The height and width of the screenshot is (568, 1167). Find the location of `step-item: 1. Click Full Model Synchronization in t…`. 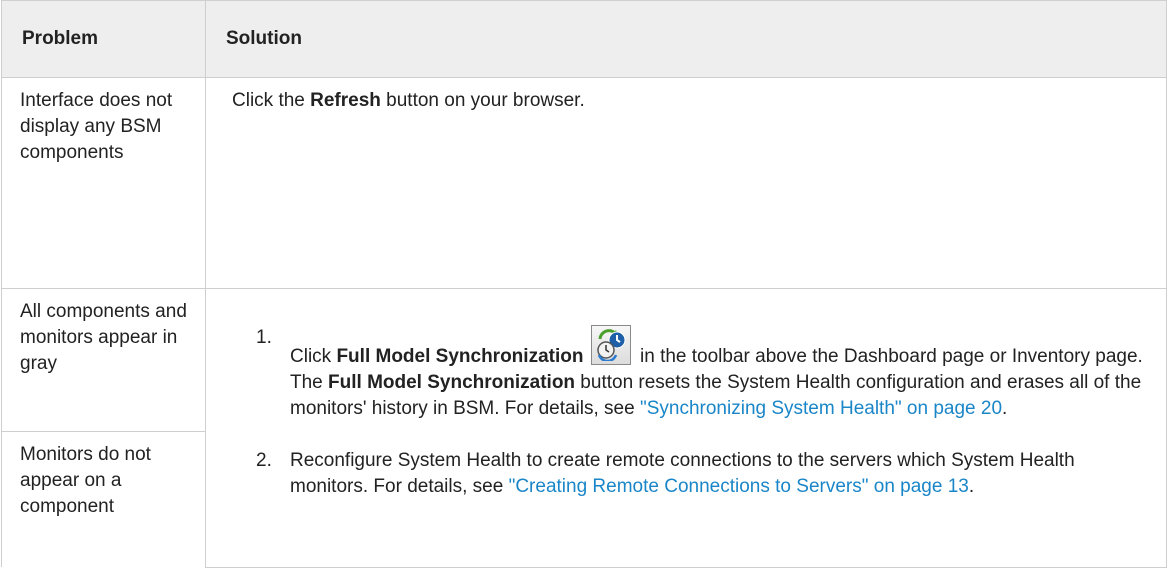

step-item: 1. Click Full Model Synchronization in t… is located at coordinates (694, 373).